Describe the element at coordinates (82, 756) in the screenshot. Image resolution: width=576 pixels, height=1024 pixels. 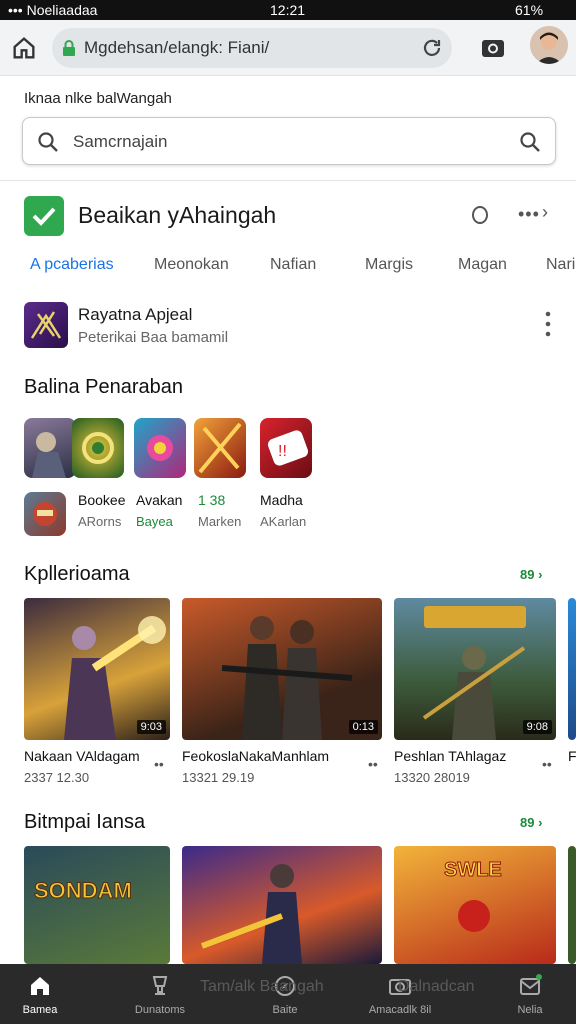
I see `card-title: Nakaan VAldagam` at that location.